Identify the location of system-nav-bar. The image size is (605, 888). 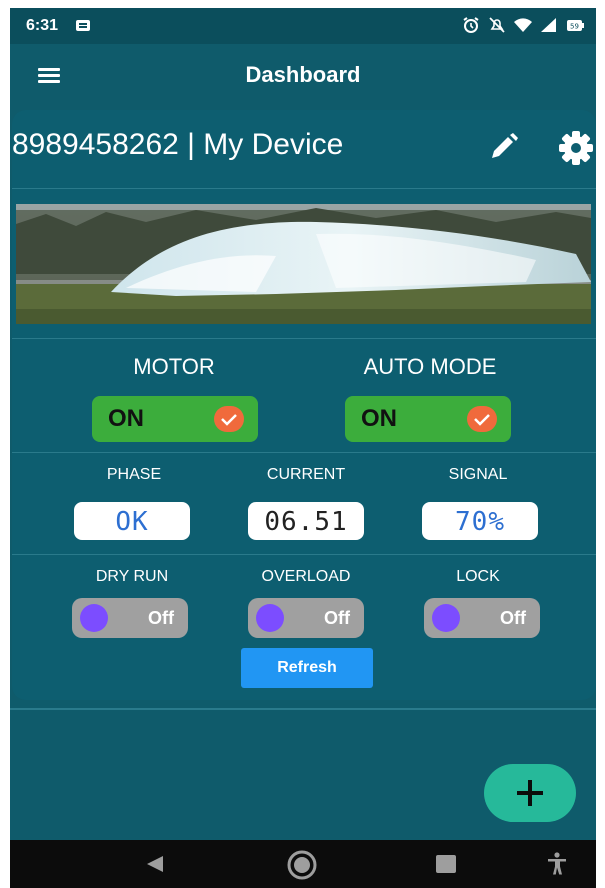
(303, 864).